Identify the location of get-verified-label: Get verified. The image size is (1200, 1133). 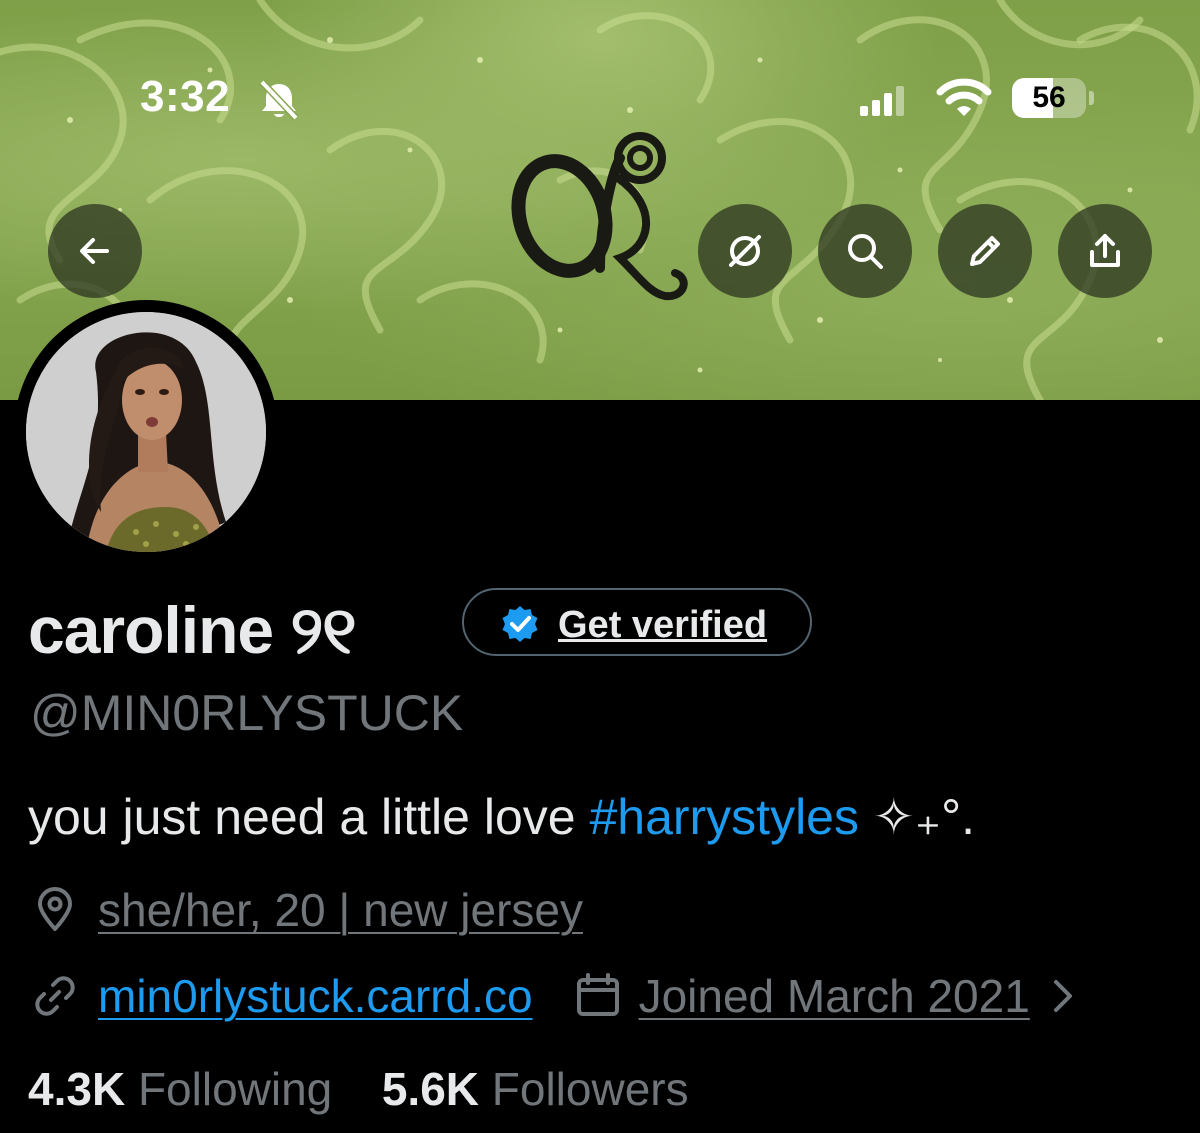
(663, 625).